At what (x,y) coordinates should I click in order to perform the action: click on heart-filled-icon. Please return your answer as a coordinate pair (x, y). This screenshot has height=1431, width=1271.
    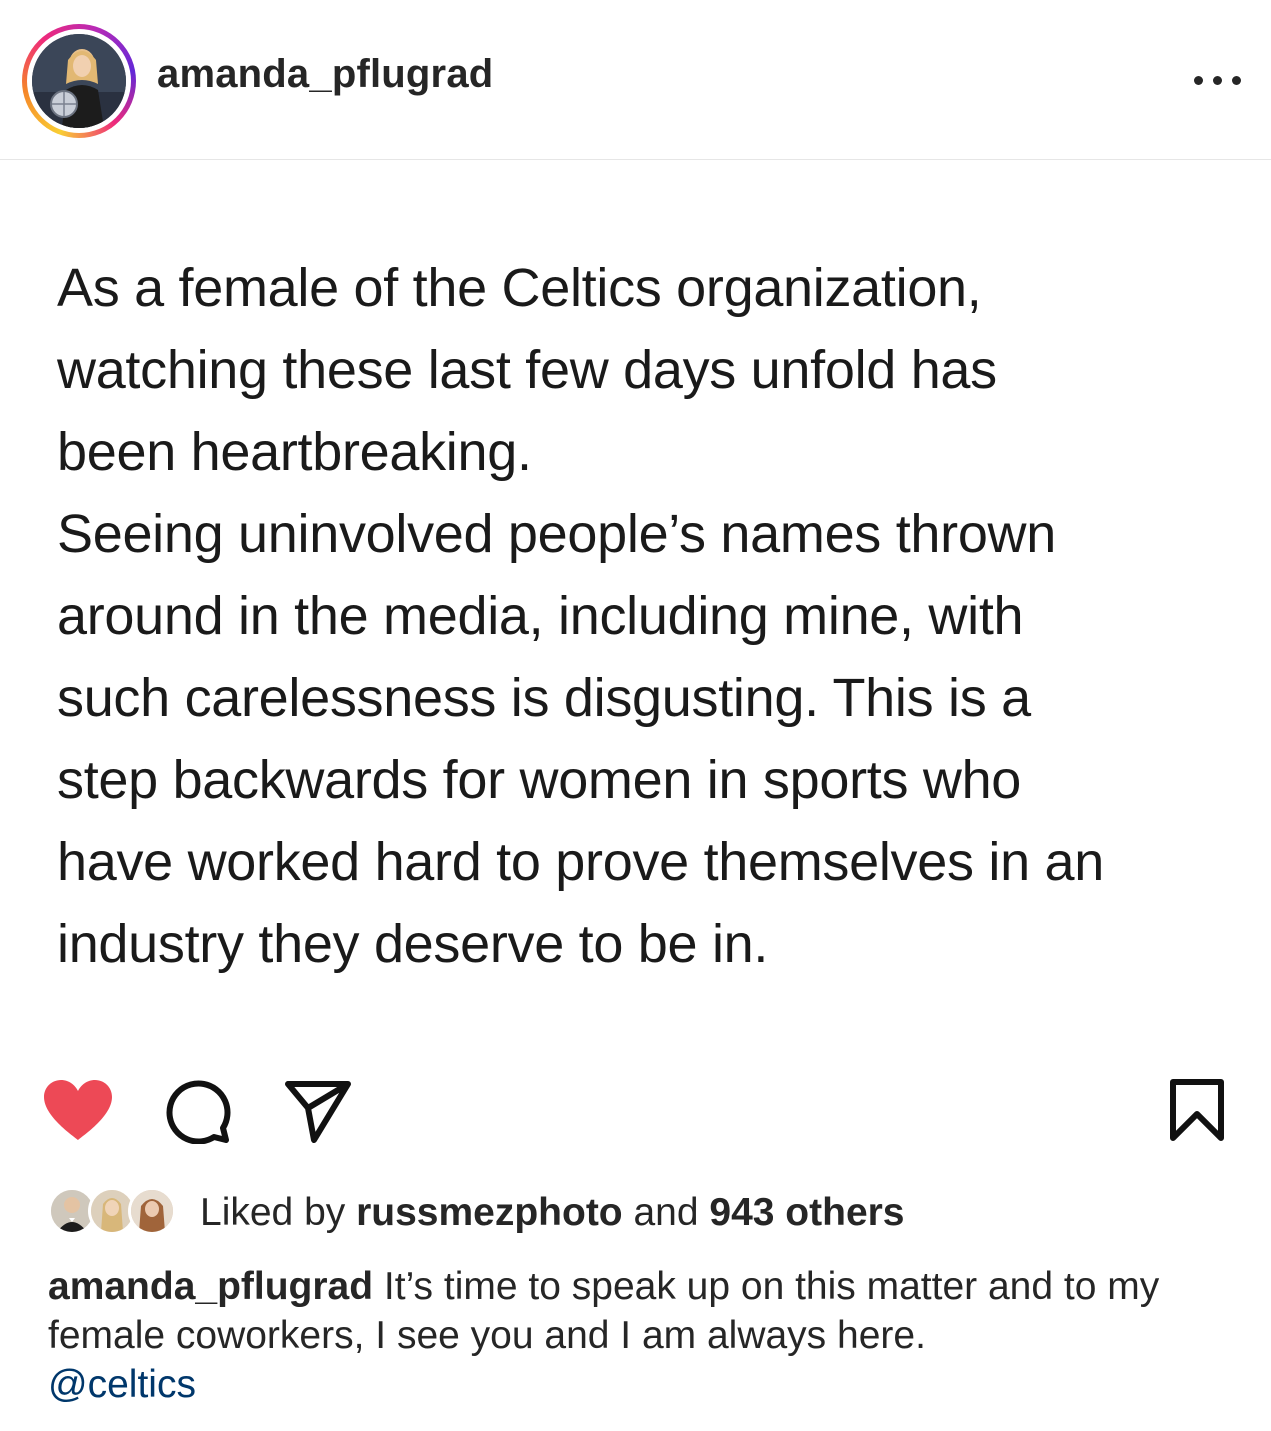
    Looking at the image, I should click on (78, 1110).